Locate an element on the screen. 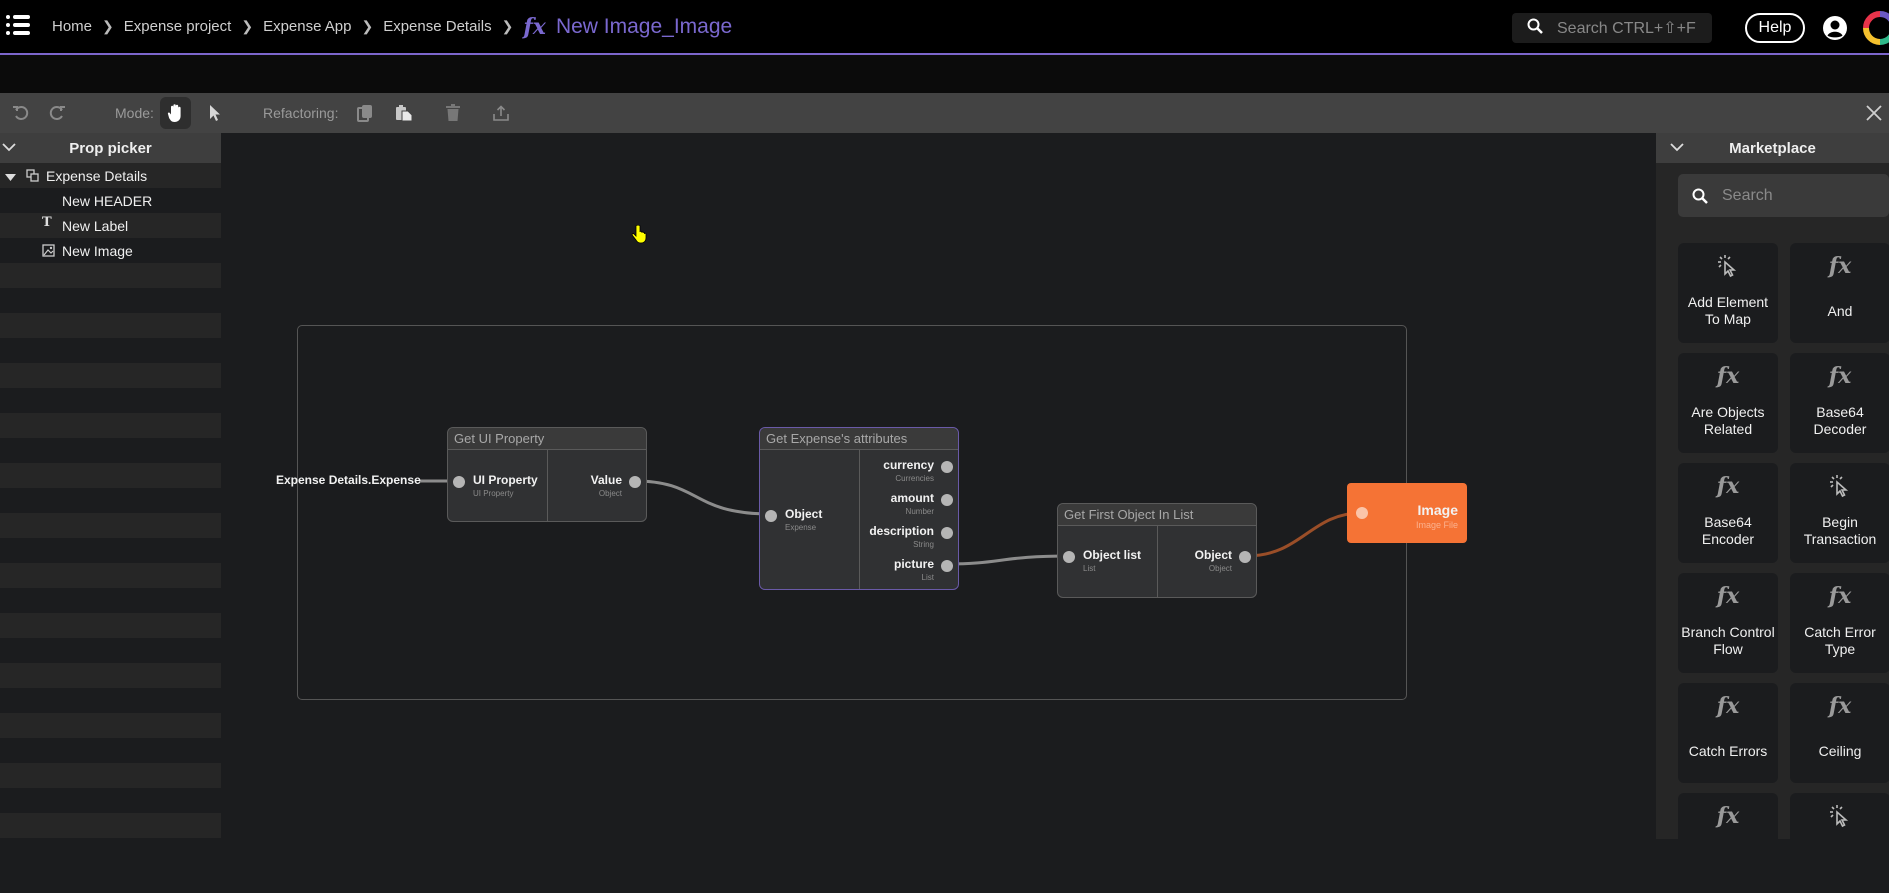 The width and height of the screenshot is (1889, 893). copy-icon is located at coordinates (365, 113).